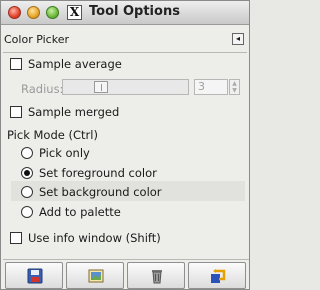 This screenshot has height=290, width=320. What do you see at coordinates (36, 39) in the screenshot?
I see `tab-title: Color Picker` at bounding box center [36, 39].